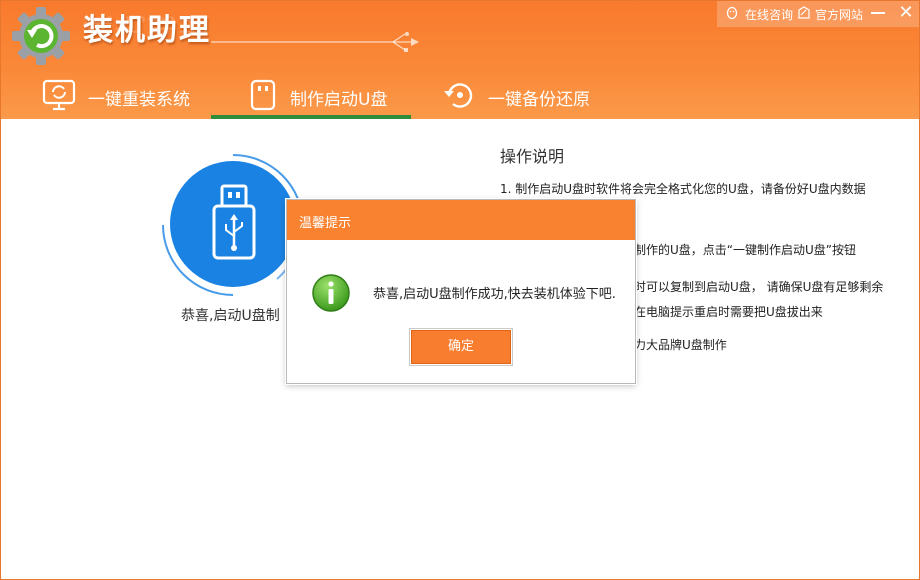 The height and width of the screenshot is (580, 920). What do you see at coordinates (147, 24) in the screenshot?
I see `app-title-reflection: 装机助理` at bounding box center [147, 24].